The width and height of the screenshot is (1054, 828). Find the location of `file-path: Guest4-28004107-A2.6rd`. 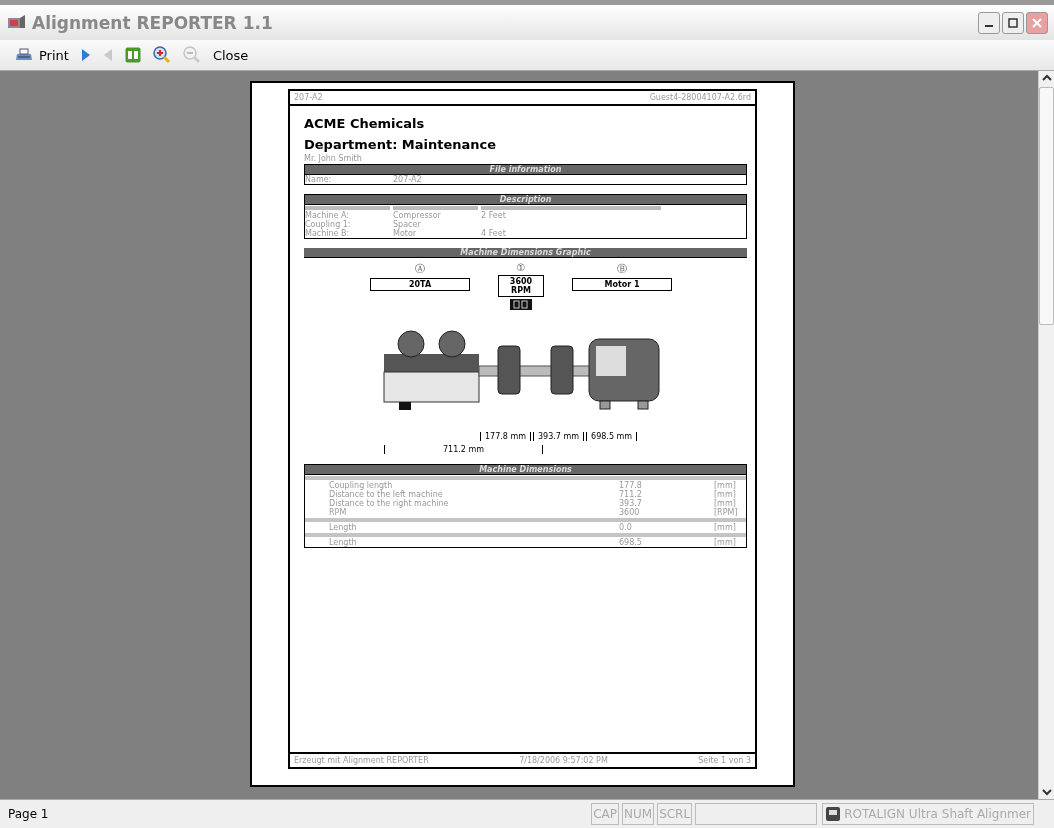

file-path: Guest4-28004107-A2.6rd is located at coordinates (700, 97).